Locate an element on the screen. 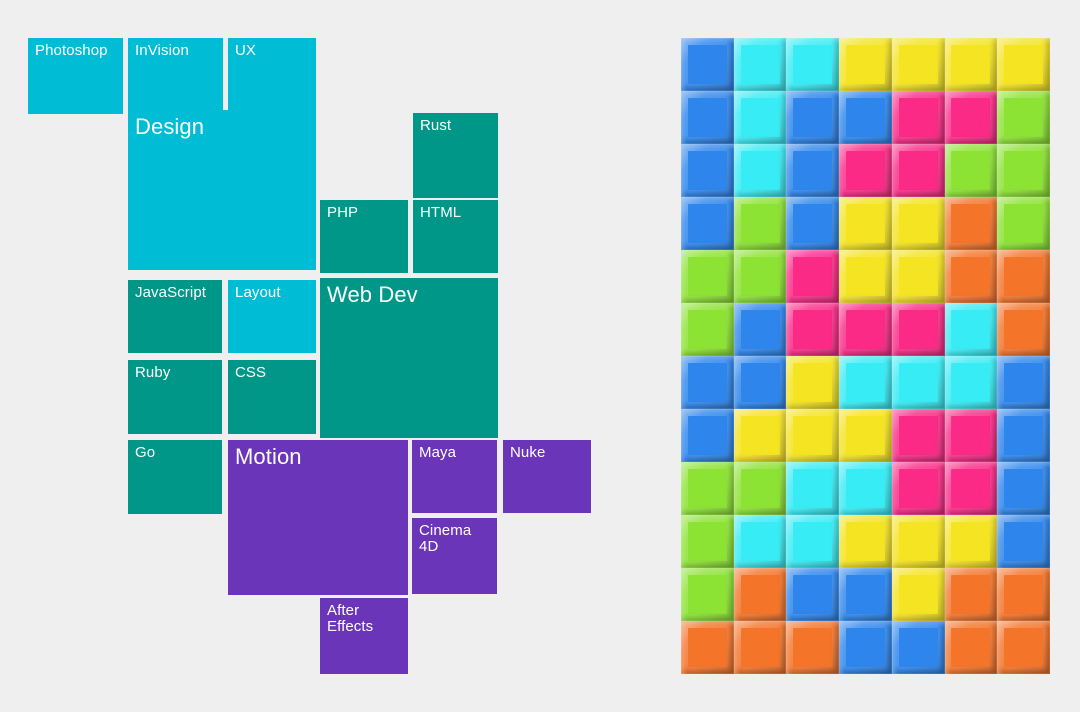  treemap-tile: Cinema 4D is located at coordinates (454, 556).